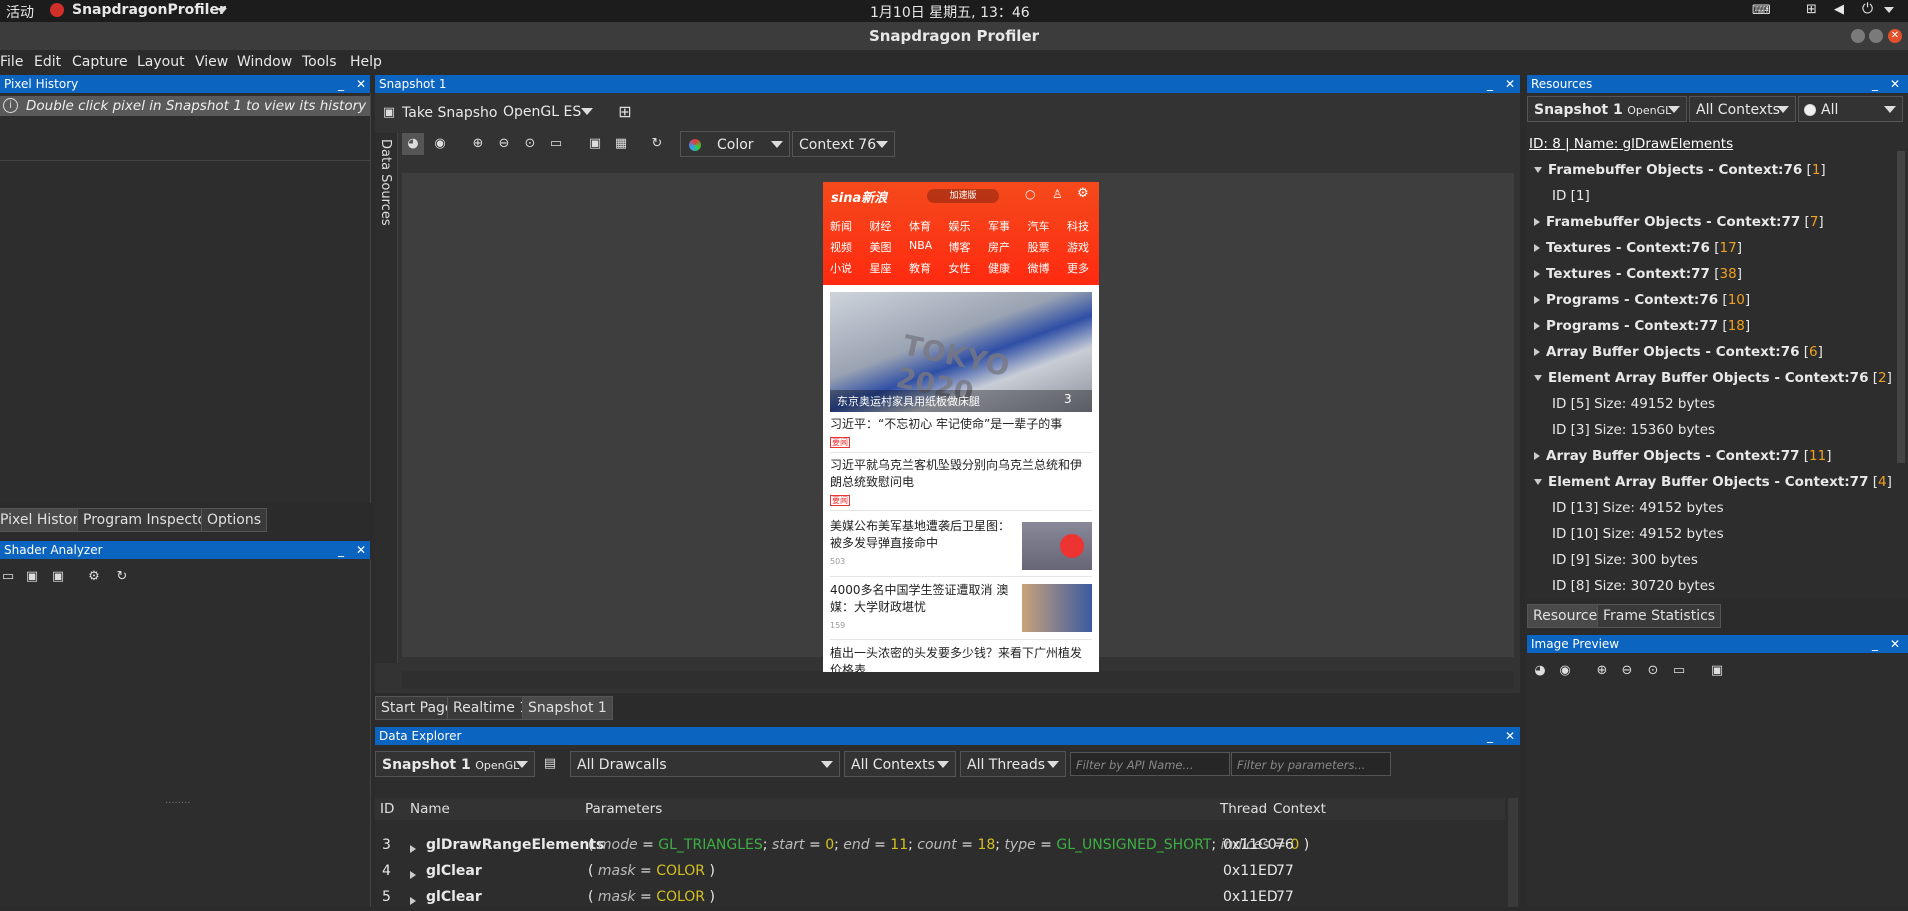 This screenshot has width=1908, height=911. I want to click on resource-item: ID [10] Size: 49152 bytes, so click(1638, 534).